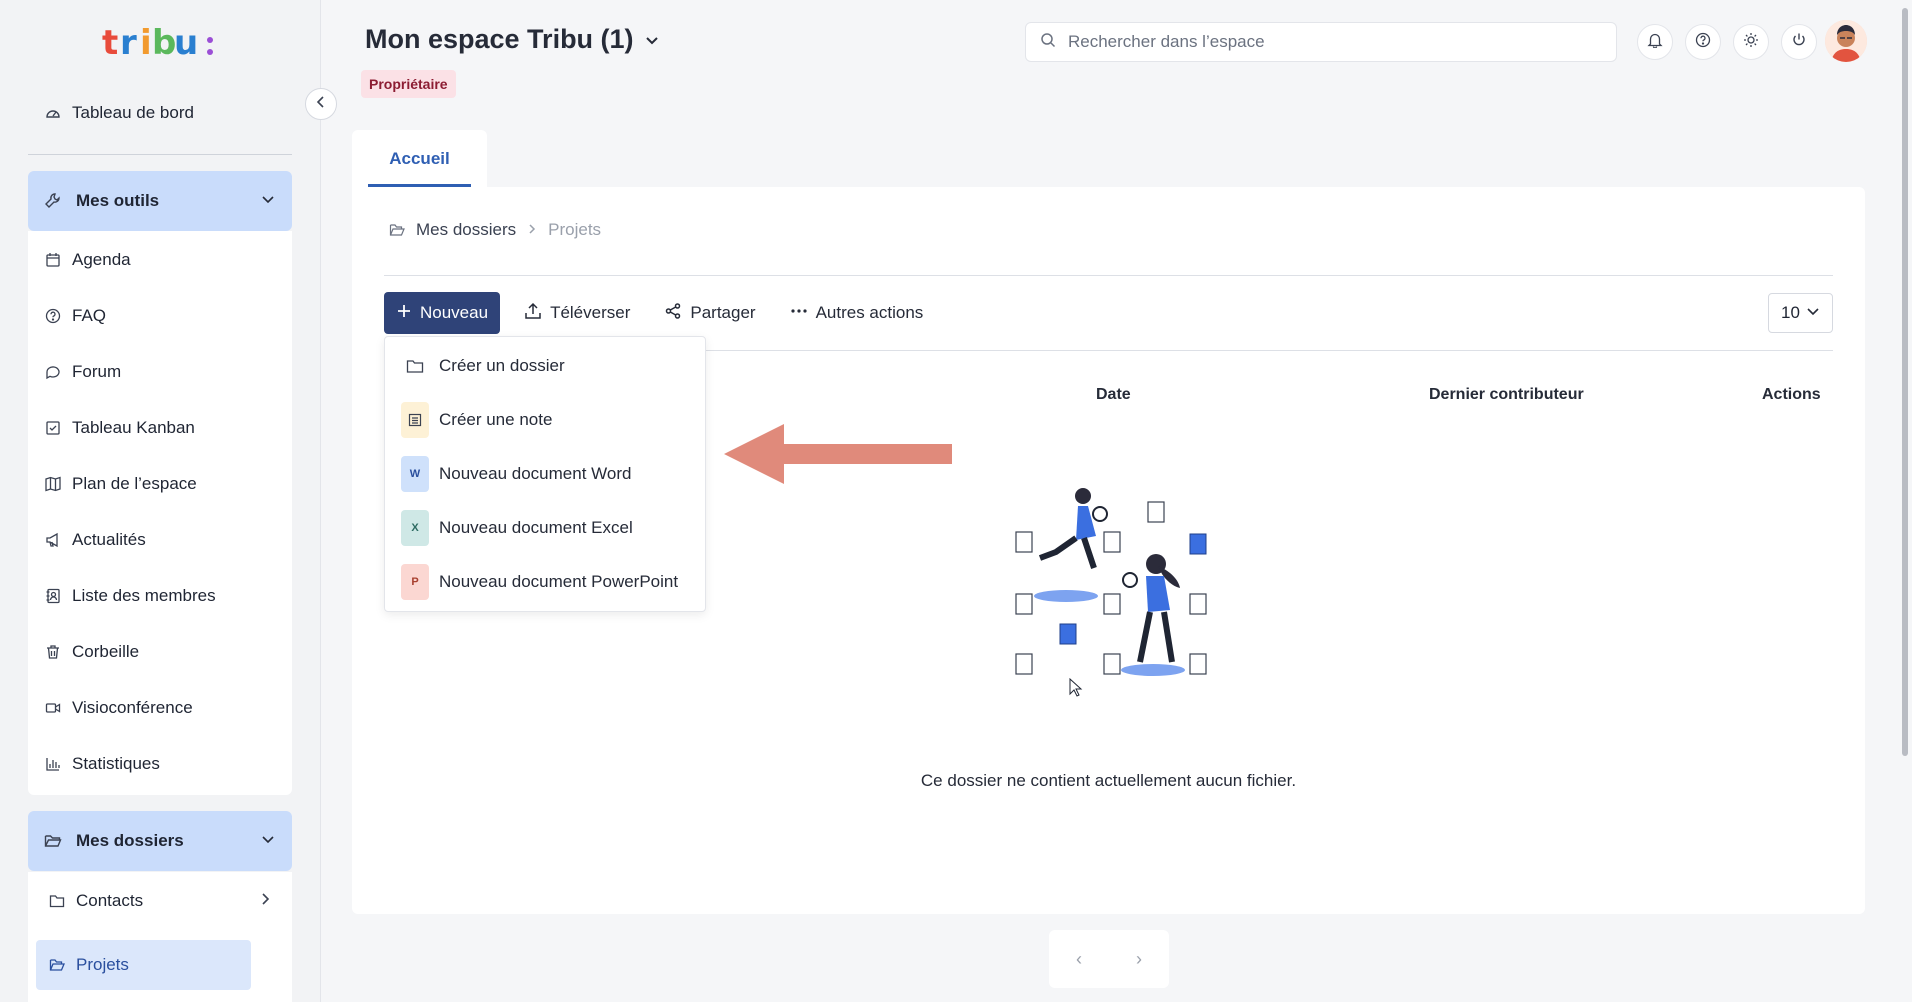  I want to click on svg-text: i, so click(145, 42).